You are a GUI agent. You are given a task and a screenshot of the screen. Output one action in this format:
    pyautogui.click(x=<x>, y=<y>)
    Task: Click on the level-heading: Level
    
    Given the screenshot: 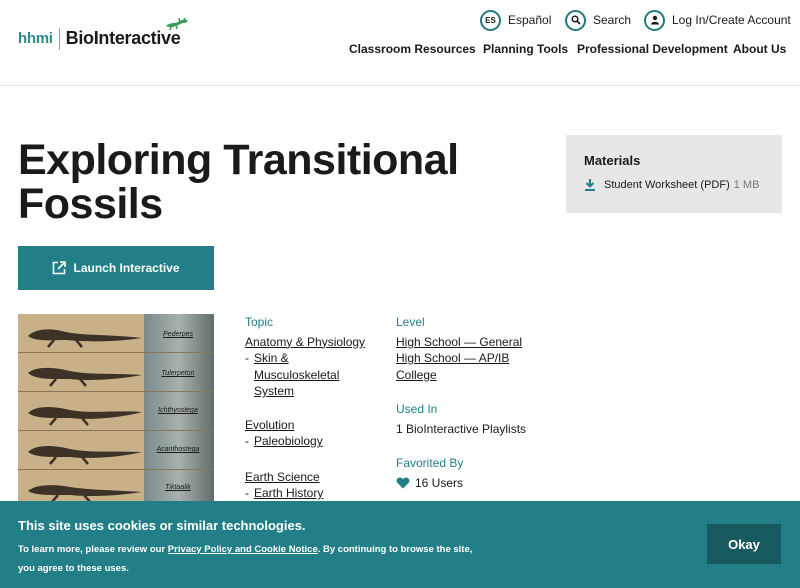 What is the action you would take?
    pyautogui.click(x=410, y=322)
    